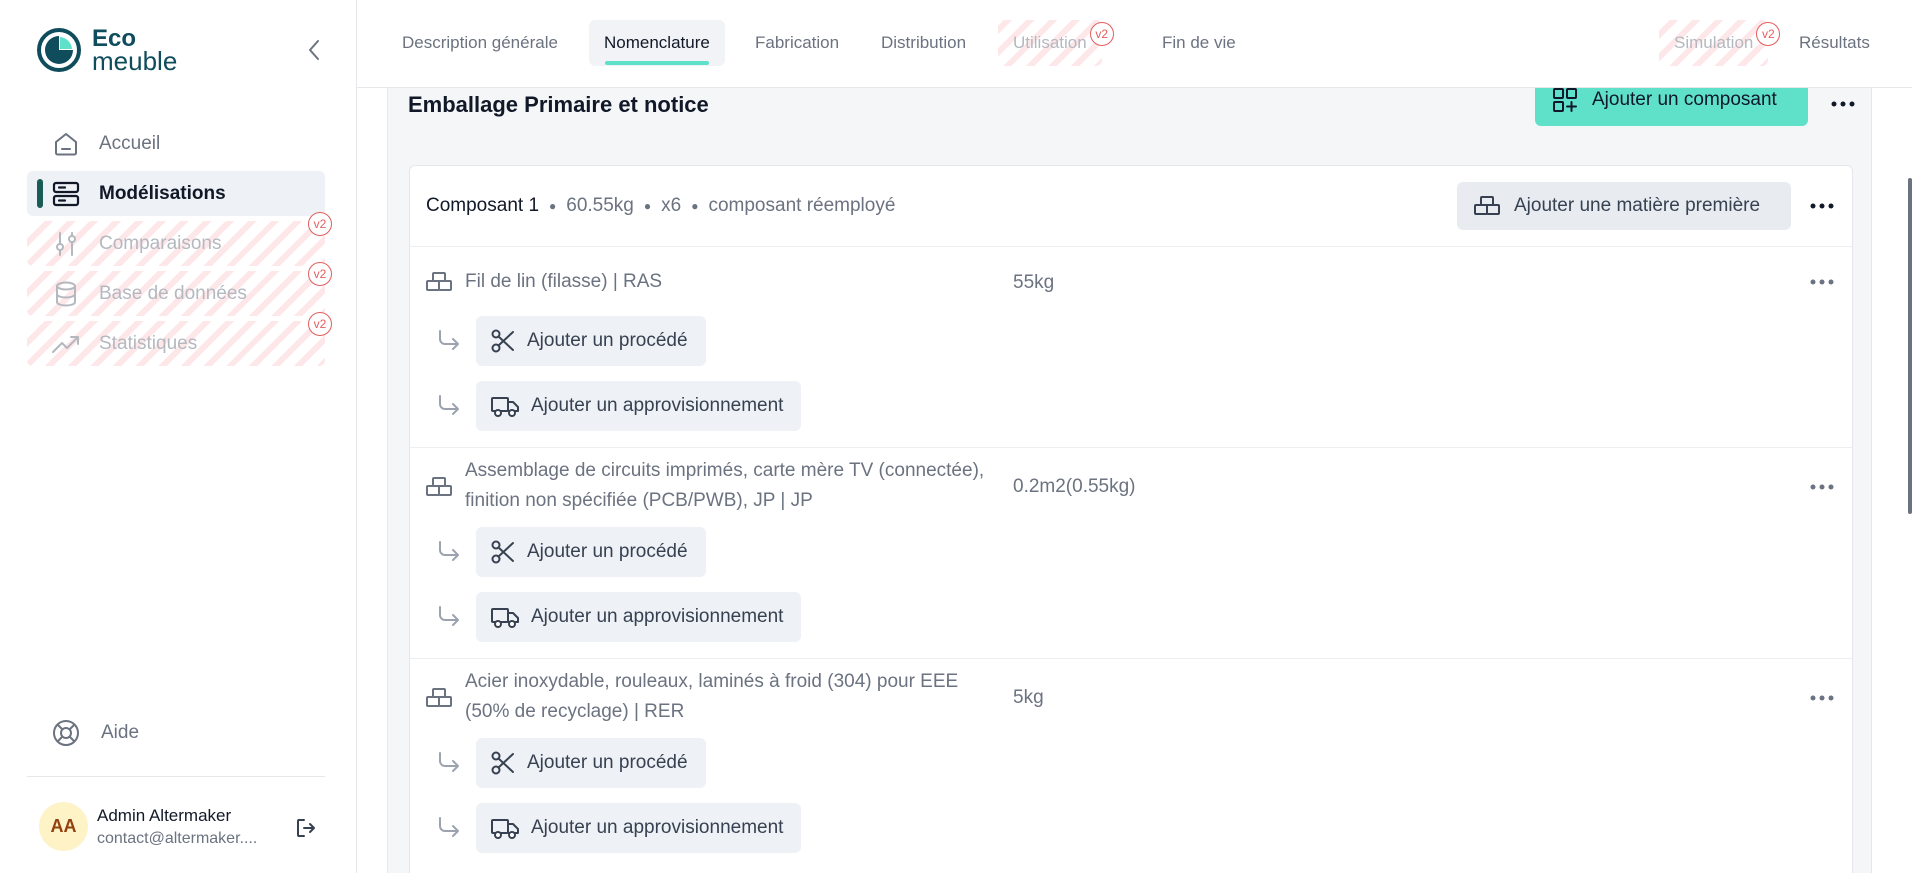 Image resolution: width=1912 pixels, height=873 pixels. What do you see at coordinates (162, 193) in the screenshot?
I see `sidebar-item-label: Modélisations` at bounding box center [162, 193].